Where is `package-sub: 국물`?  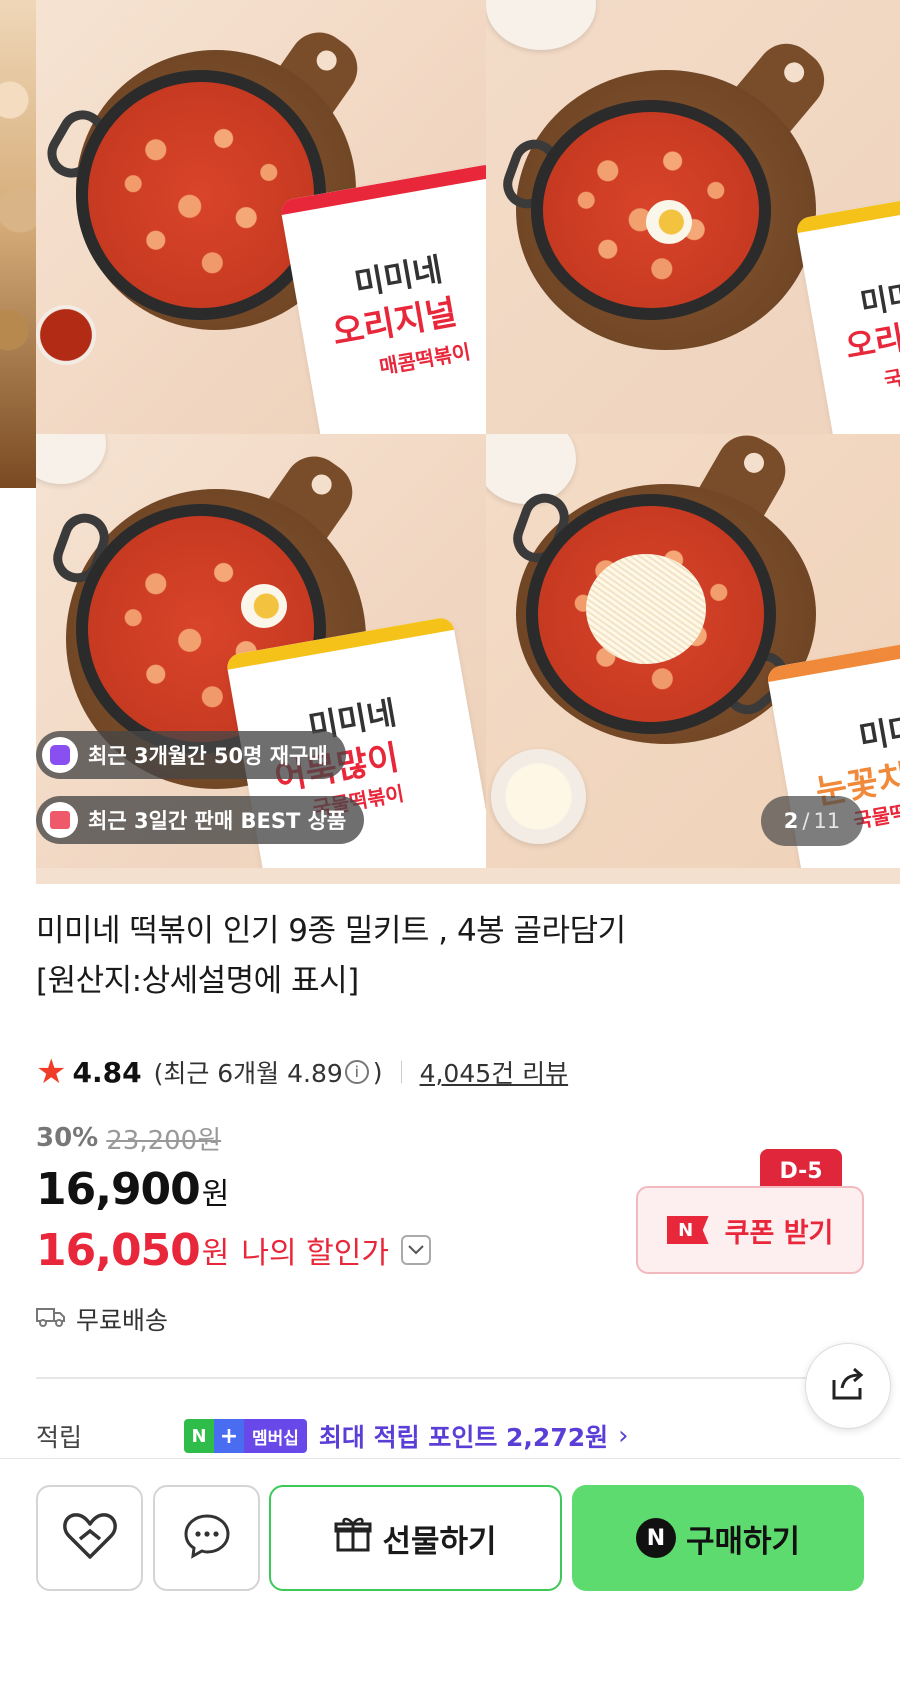 package-sub: 국물 is located at coordinates (891, 377).